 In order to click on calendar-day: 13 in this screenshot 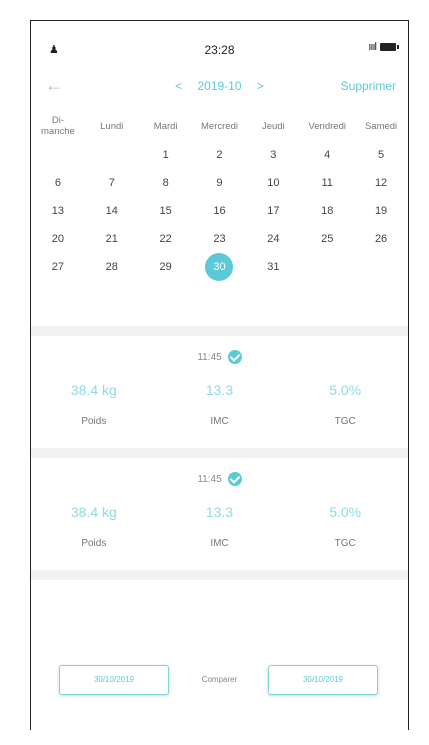, I will do `click(58, 211)`.